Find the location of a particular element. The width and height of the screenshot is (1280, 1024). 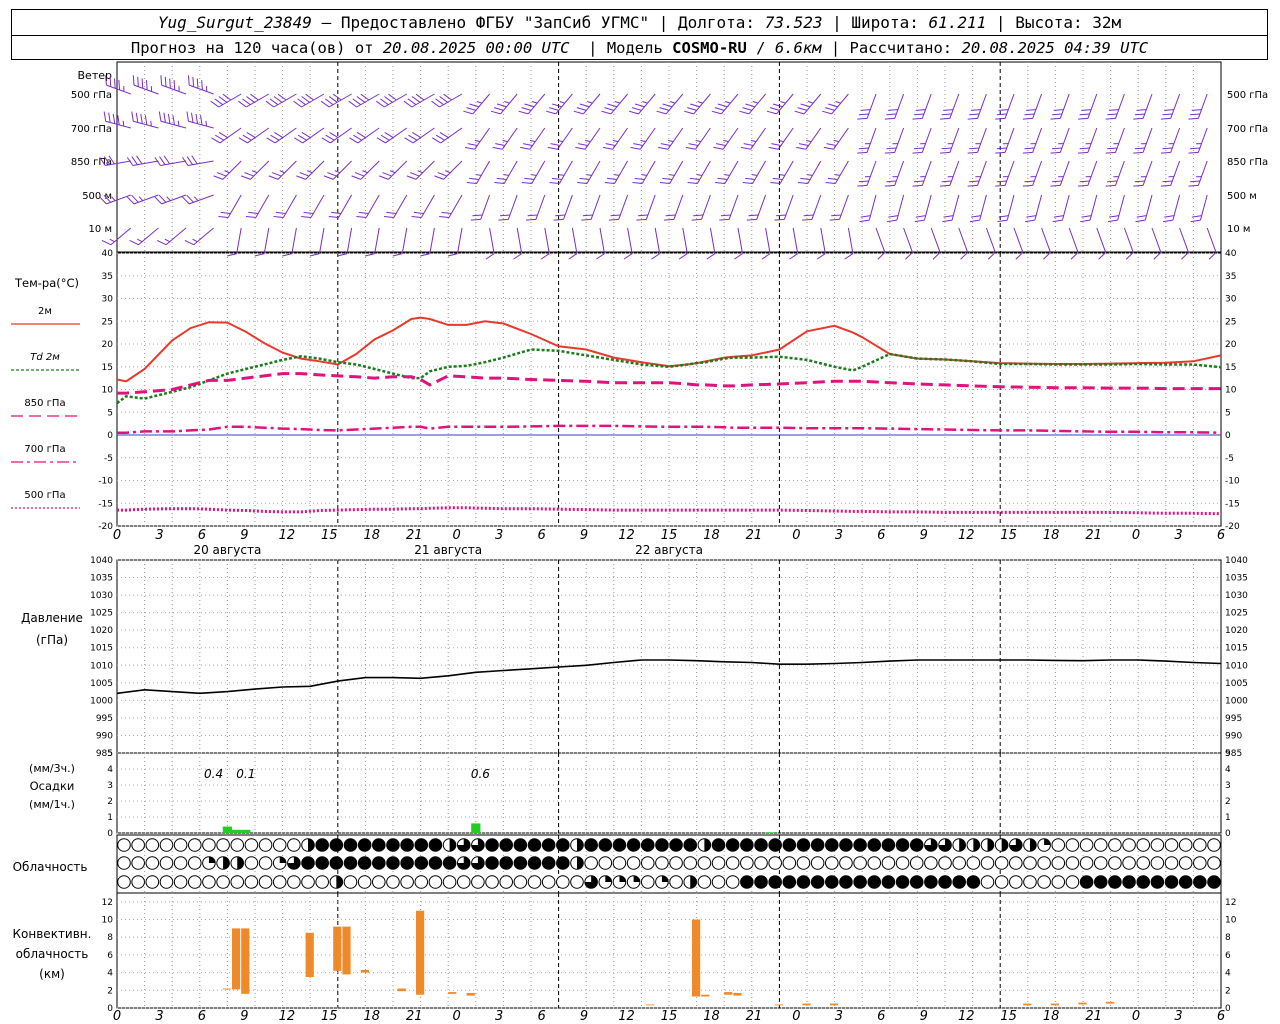

conv-hour-label: 6 is located at coordinates (202, 1016).